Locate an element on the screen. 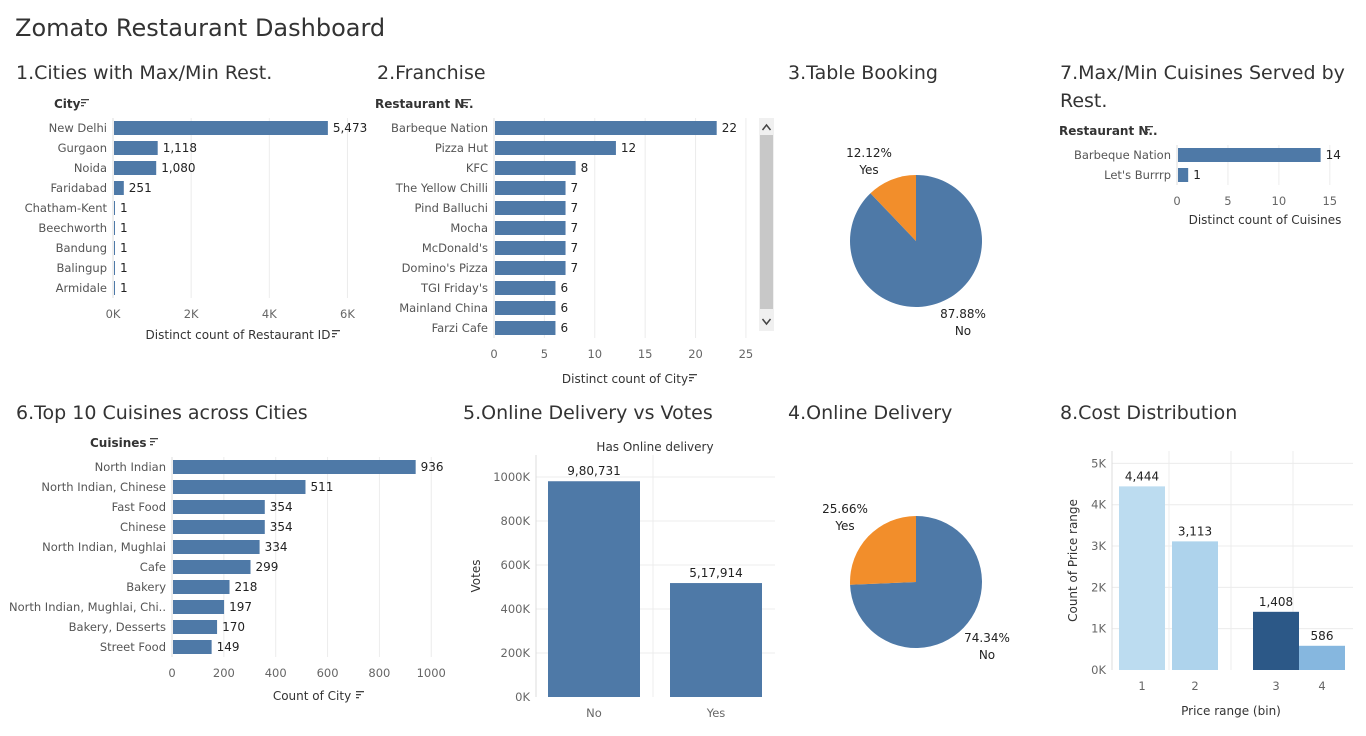  category-label: Chatham-Kent is located at coordinates (66, 208).